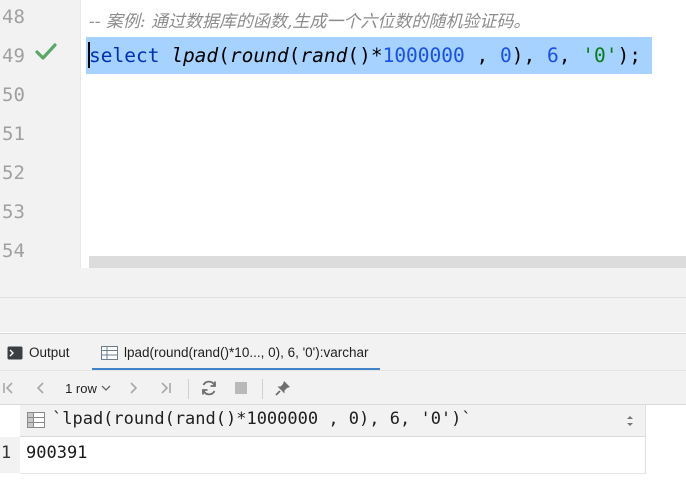  I want to click on first-page-icon, so click(8, 388).